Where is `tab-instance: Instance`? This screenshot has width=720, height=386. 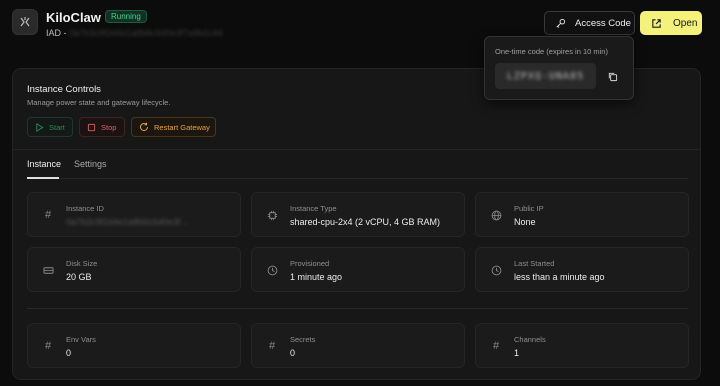
tab-instance: Instance is located at coordinates (44, 164).